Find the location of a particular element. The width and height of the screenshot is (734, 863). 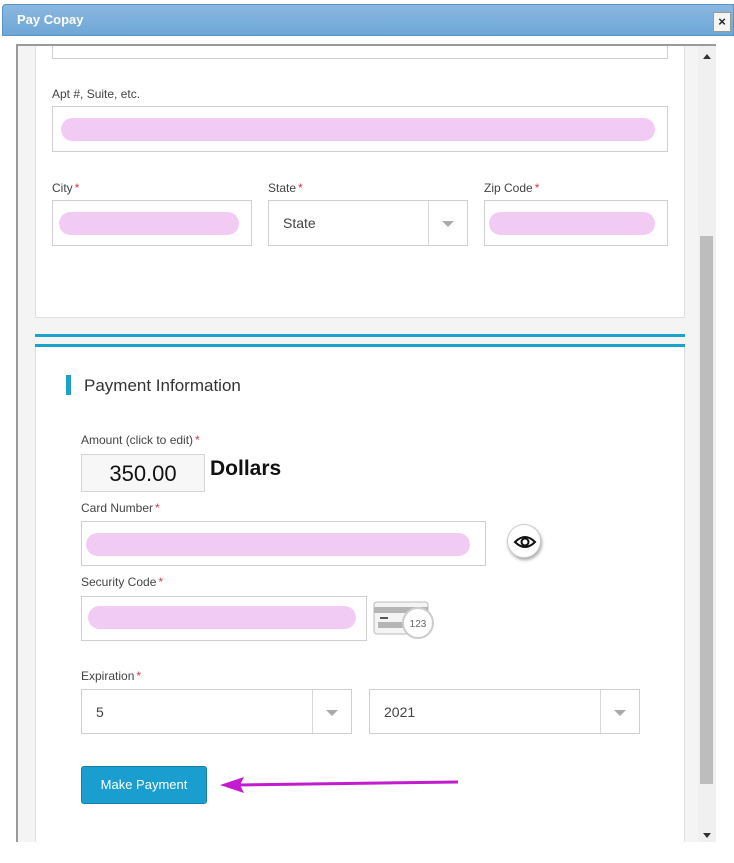

eye-icon is located at coordinates (525, 542).